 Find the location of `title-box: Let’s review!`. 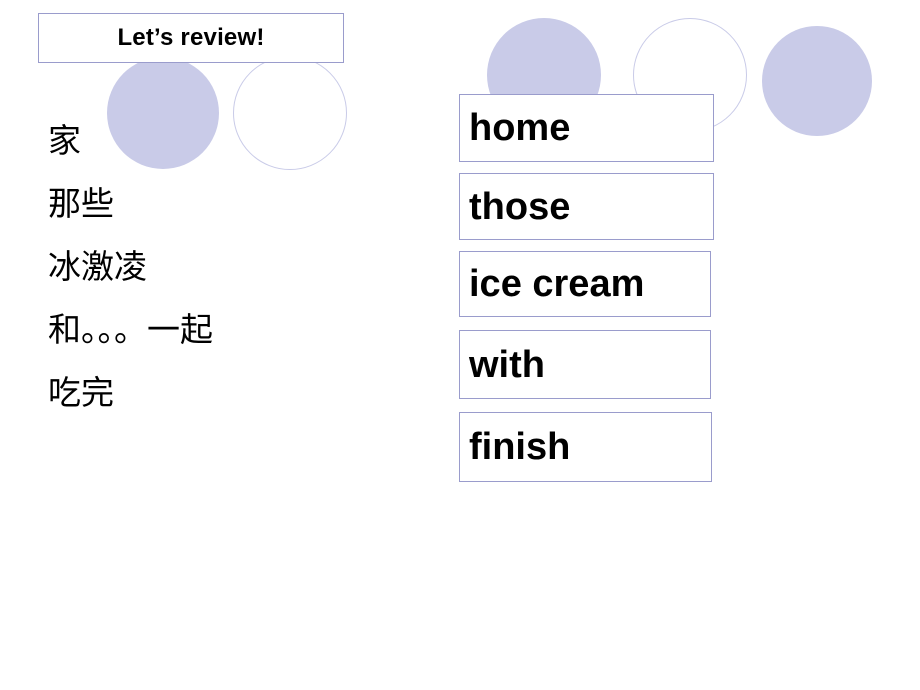

title-box: Let’s review! is located at coordinates (191, 38).